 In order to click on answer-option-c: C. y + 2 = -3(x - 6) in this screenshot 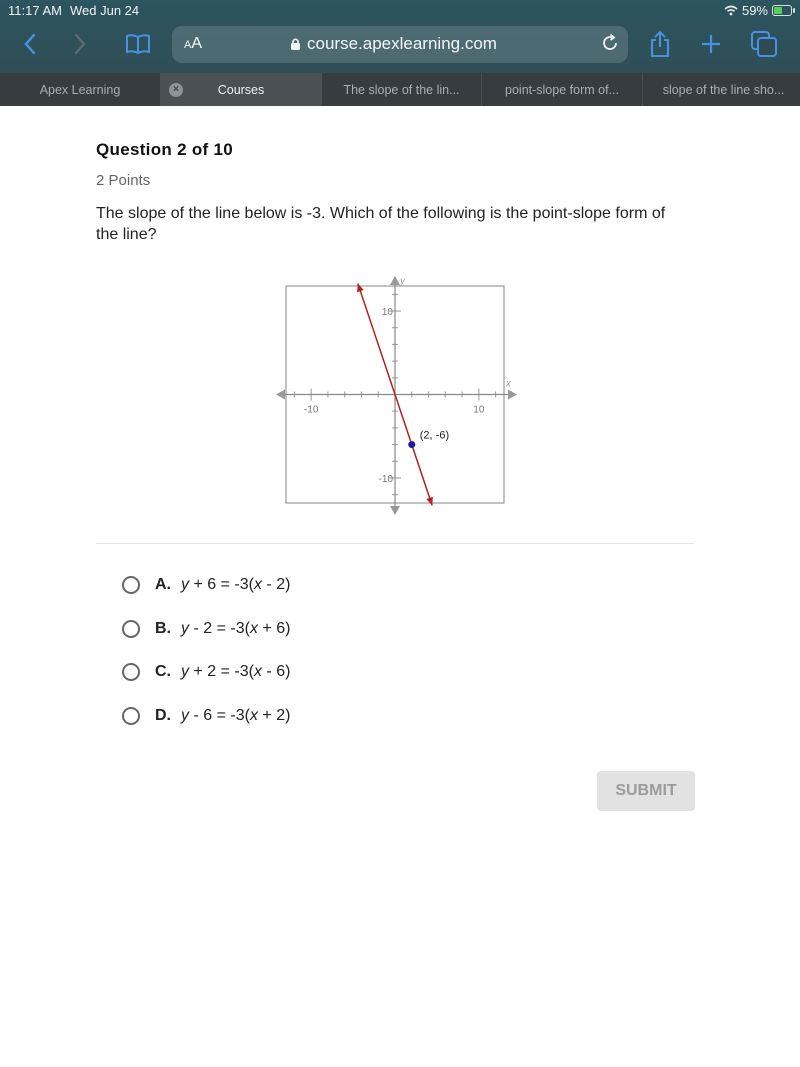, I will do `click(206, 672)`.